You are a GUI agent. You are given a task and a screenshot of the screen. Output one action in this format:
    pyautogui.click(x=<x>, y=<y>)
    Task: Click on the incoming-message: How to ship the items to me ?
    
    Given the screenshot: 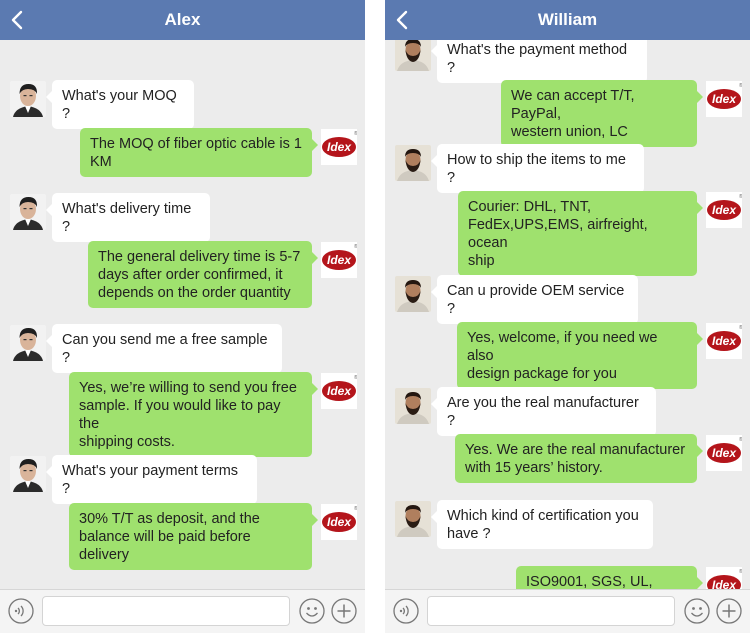 What is the action you would take?
    pyautogui.click(x=537, y=168)
    